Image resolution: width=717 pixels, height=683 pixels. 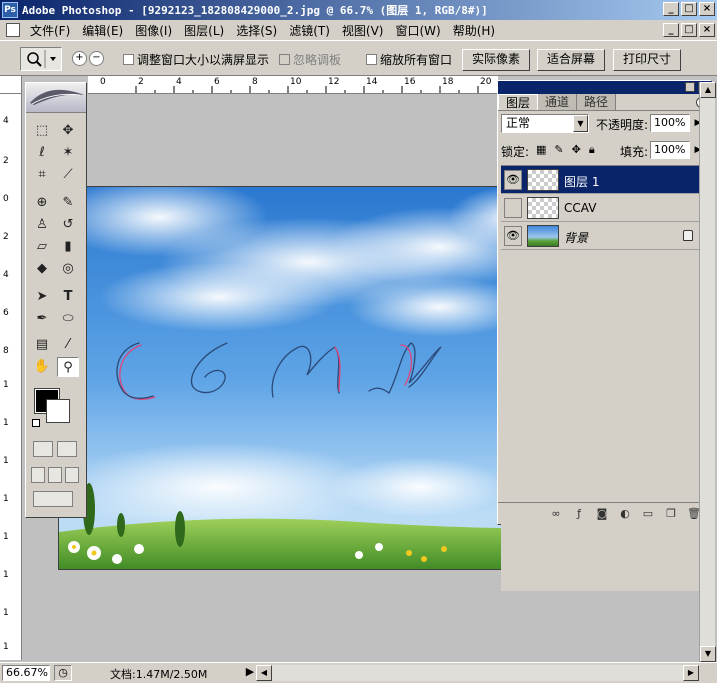 I want to click on brush-tool-icon: ✎, so click(x=68, y=203).